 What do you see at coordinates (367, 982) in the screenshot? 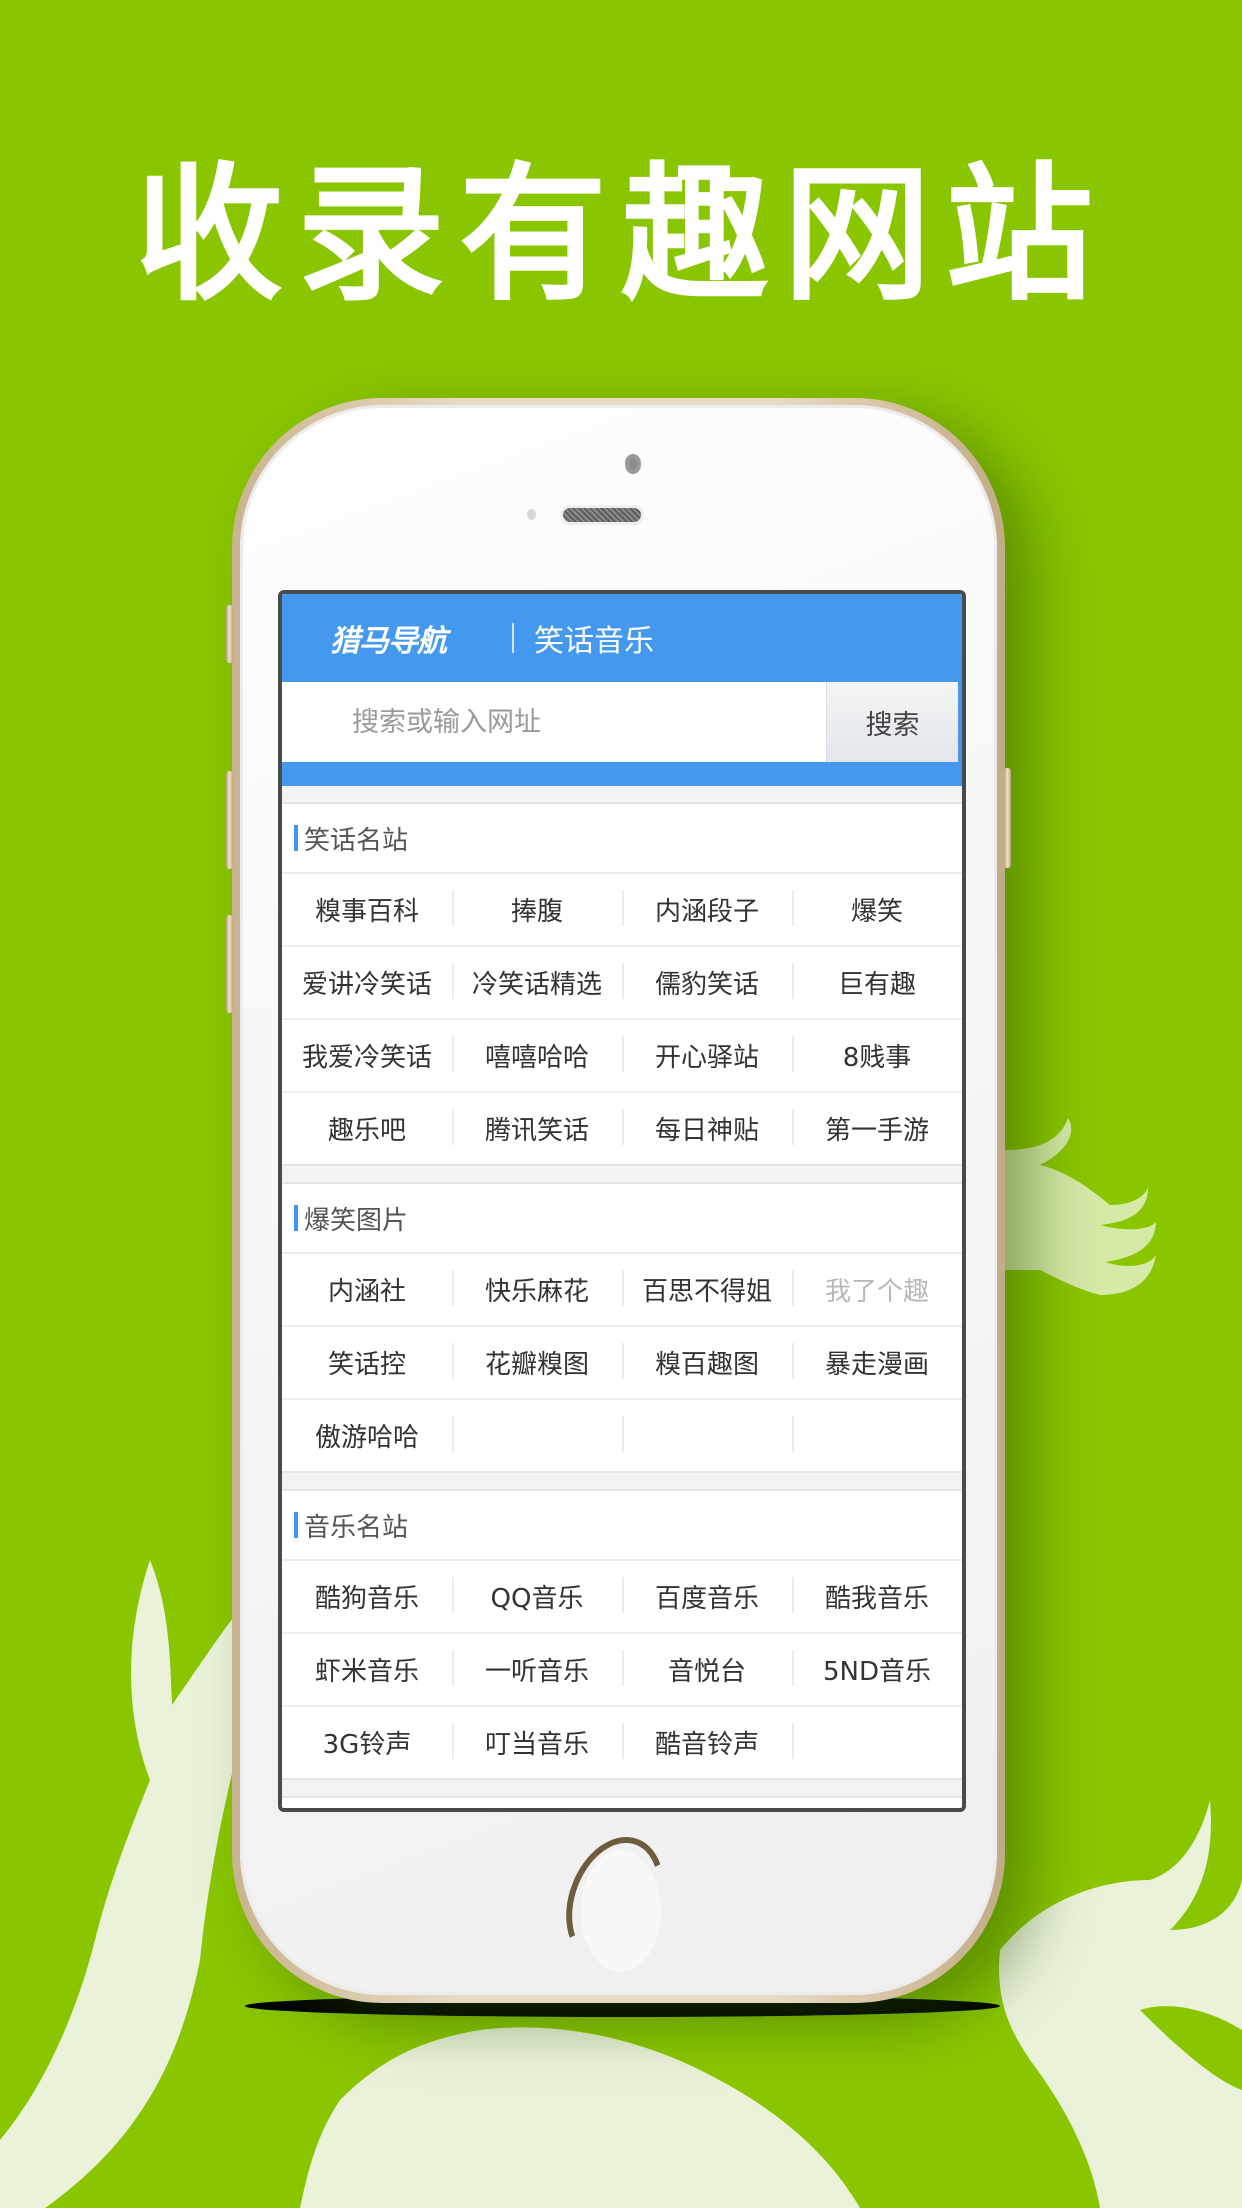
I see `site-link: 爱讲冷笑话` at bounding box center [367, 982].